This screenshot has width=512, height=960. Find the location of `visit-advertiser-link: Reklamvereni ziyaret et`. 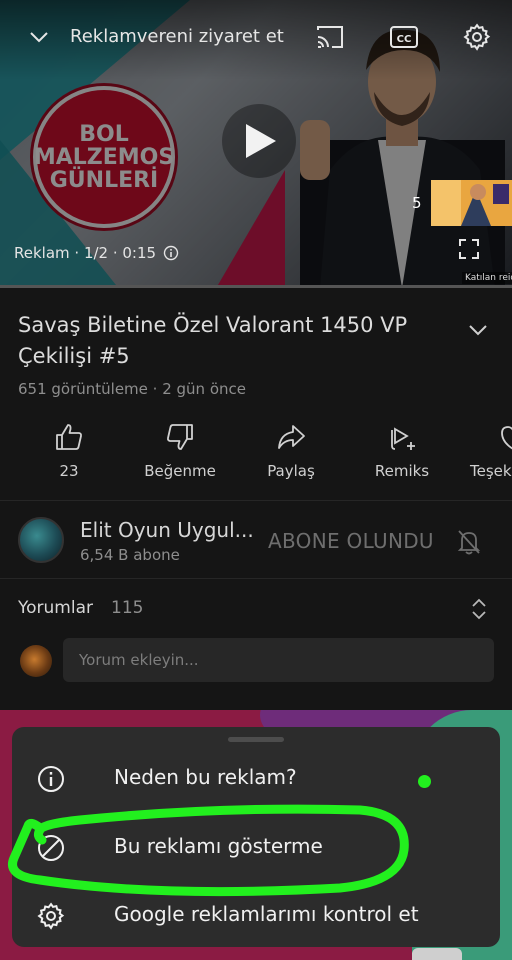

visit-advertiser-link: Reklamvereni ziyaret et is located at coordinates (177, 36).